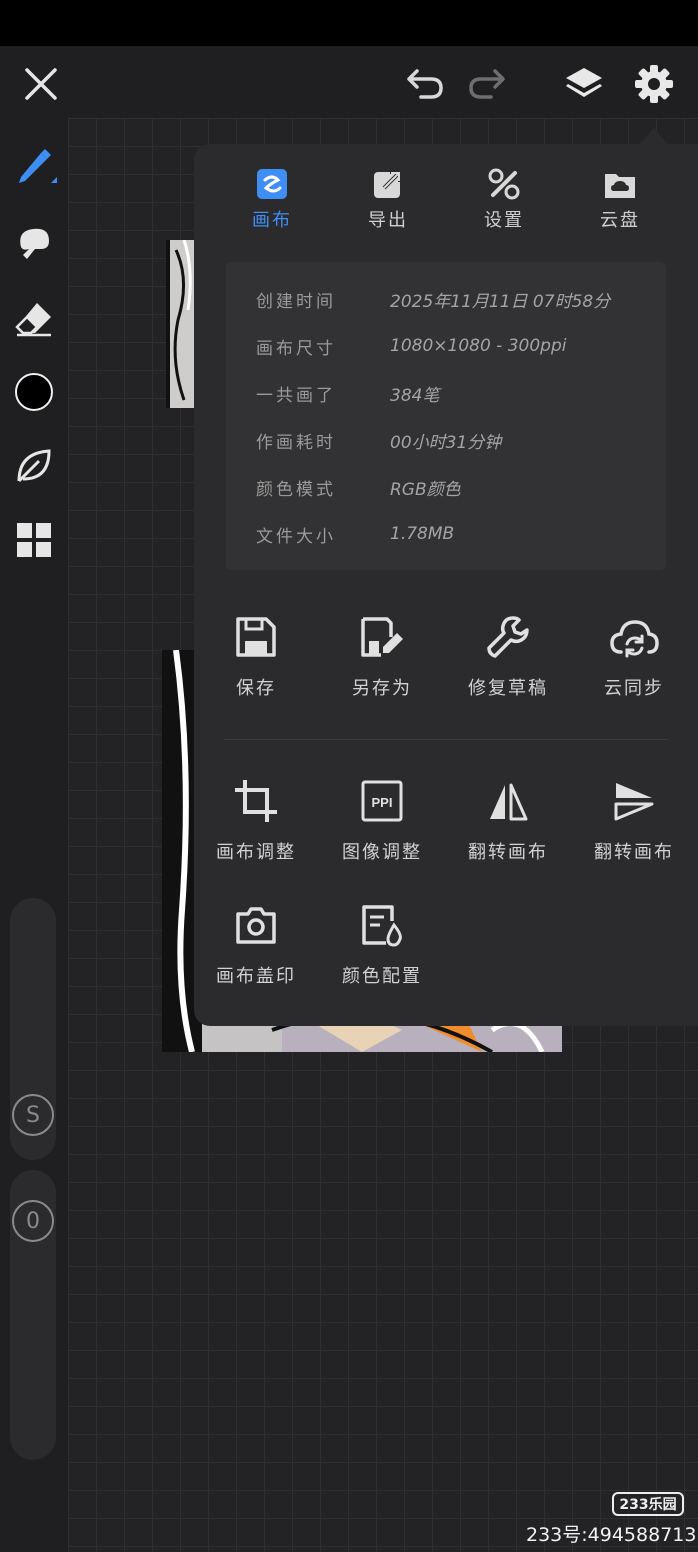 The width and height of the screenshot is (698, 1552). I want to click on grid-icon, so click(34, 540).